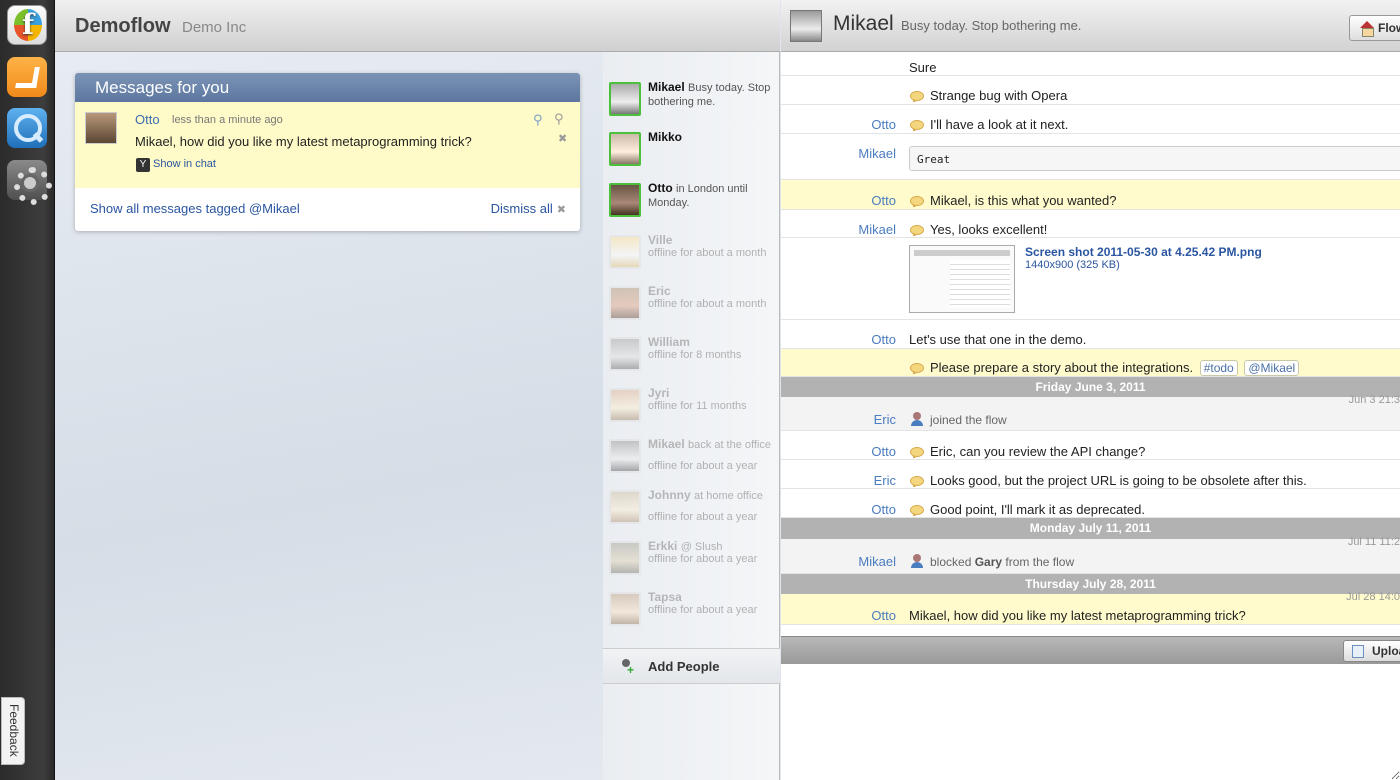  I want to click on message-timestamp: Jul 28 14:0, so click(1373, 597).